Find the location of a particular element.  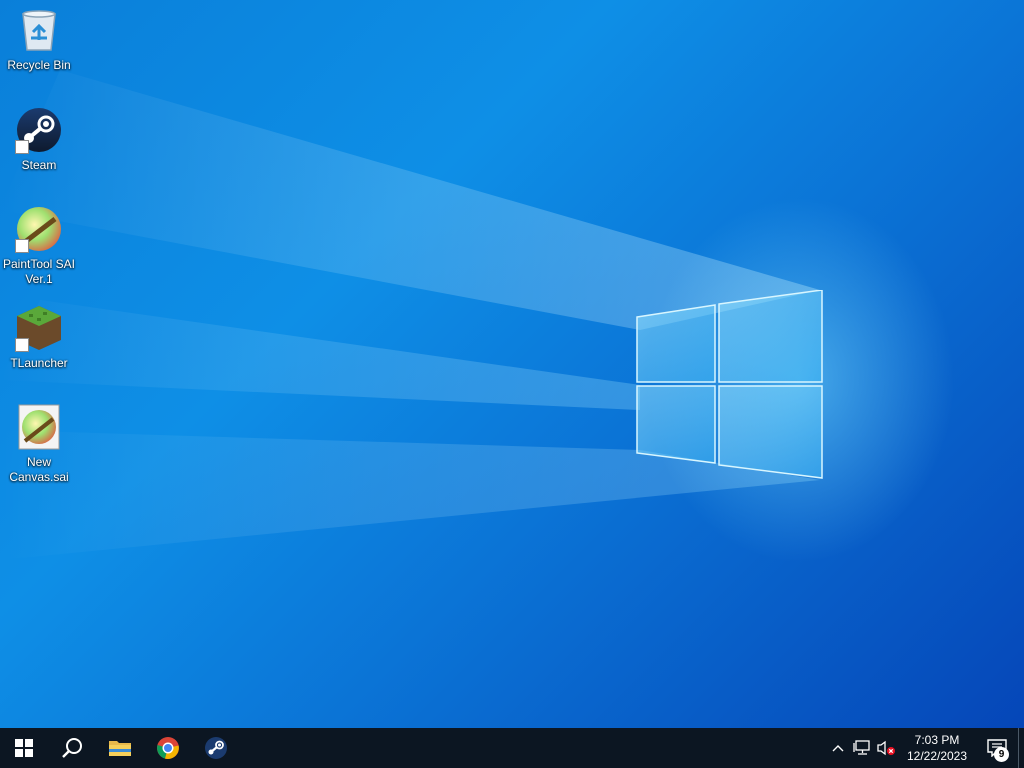

taskbar-chrome is located at coordinates (168, 748).